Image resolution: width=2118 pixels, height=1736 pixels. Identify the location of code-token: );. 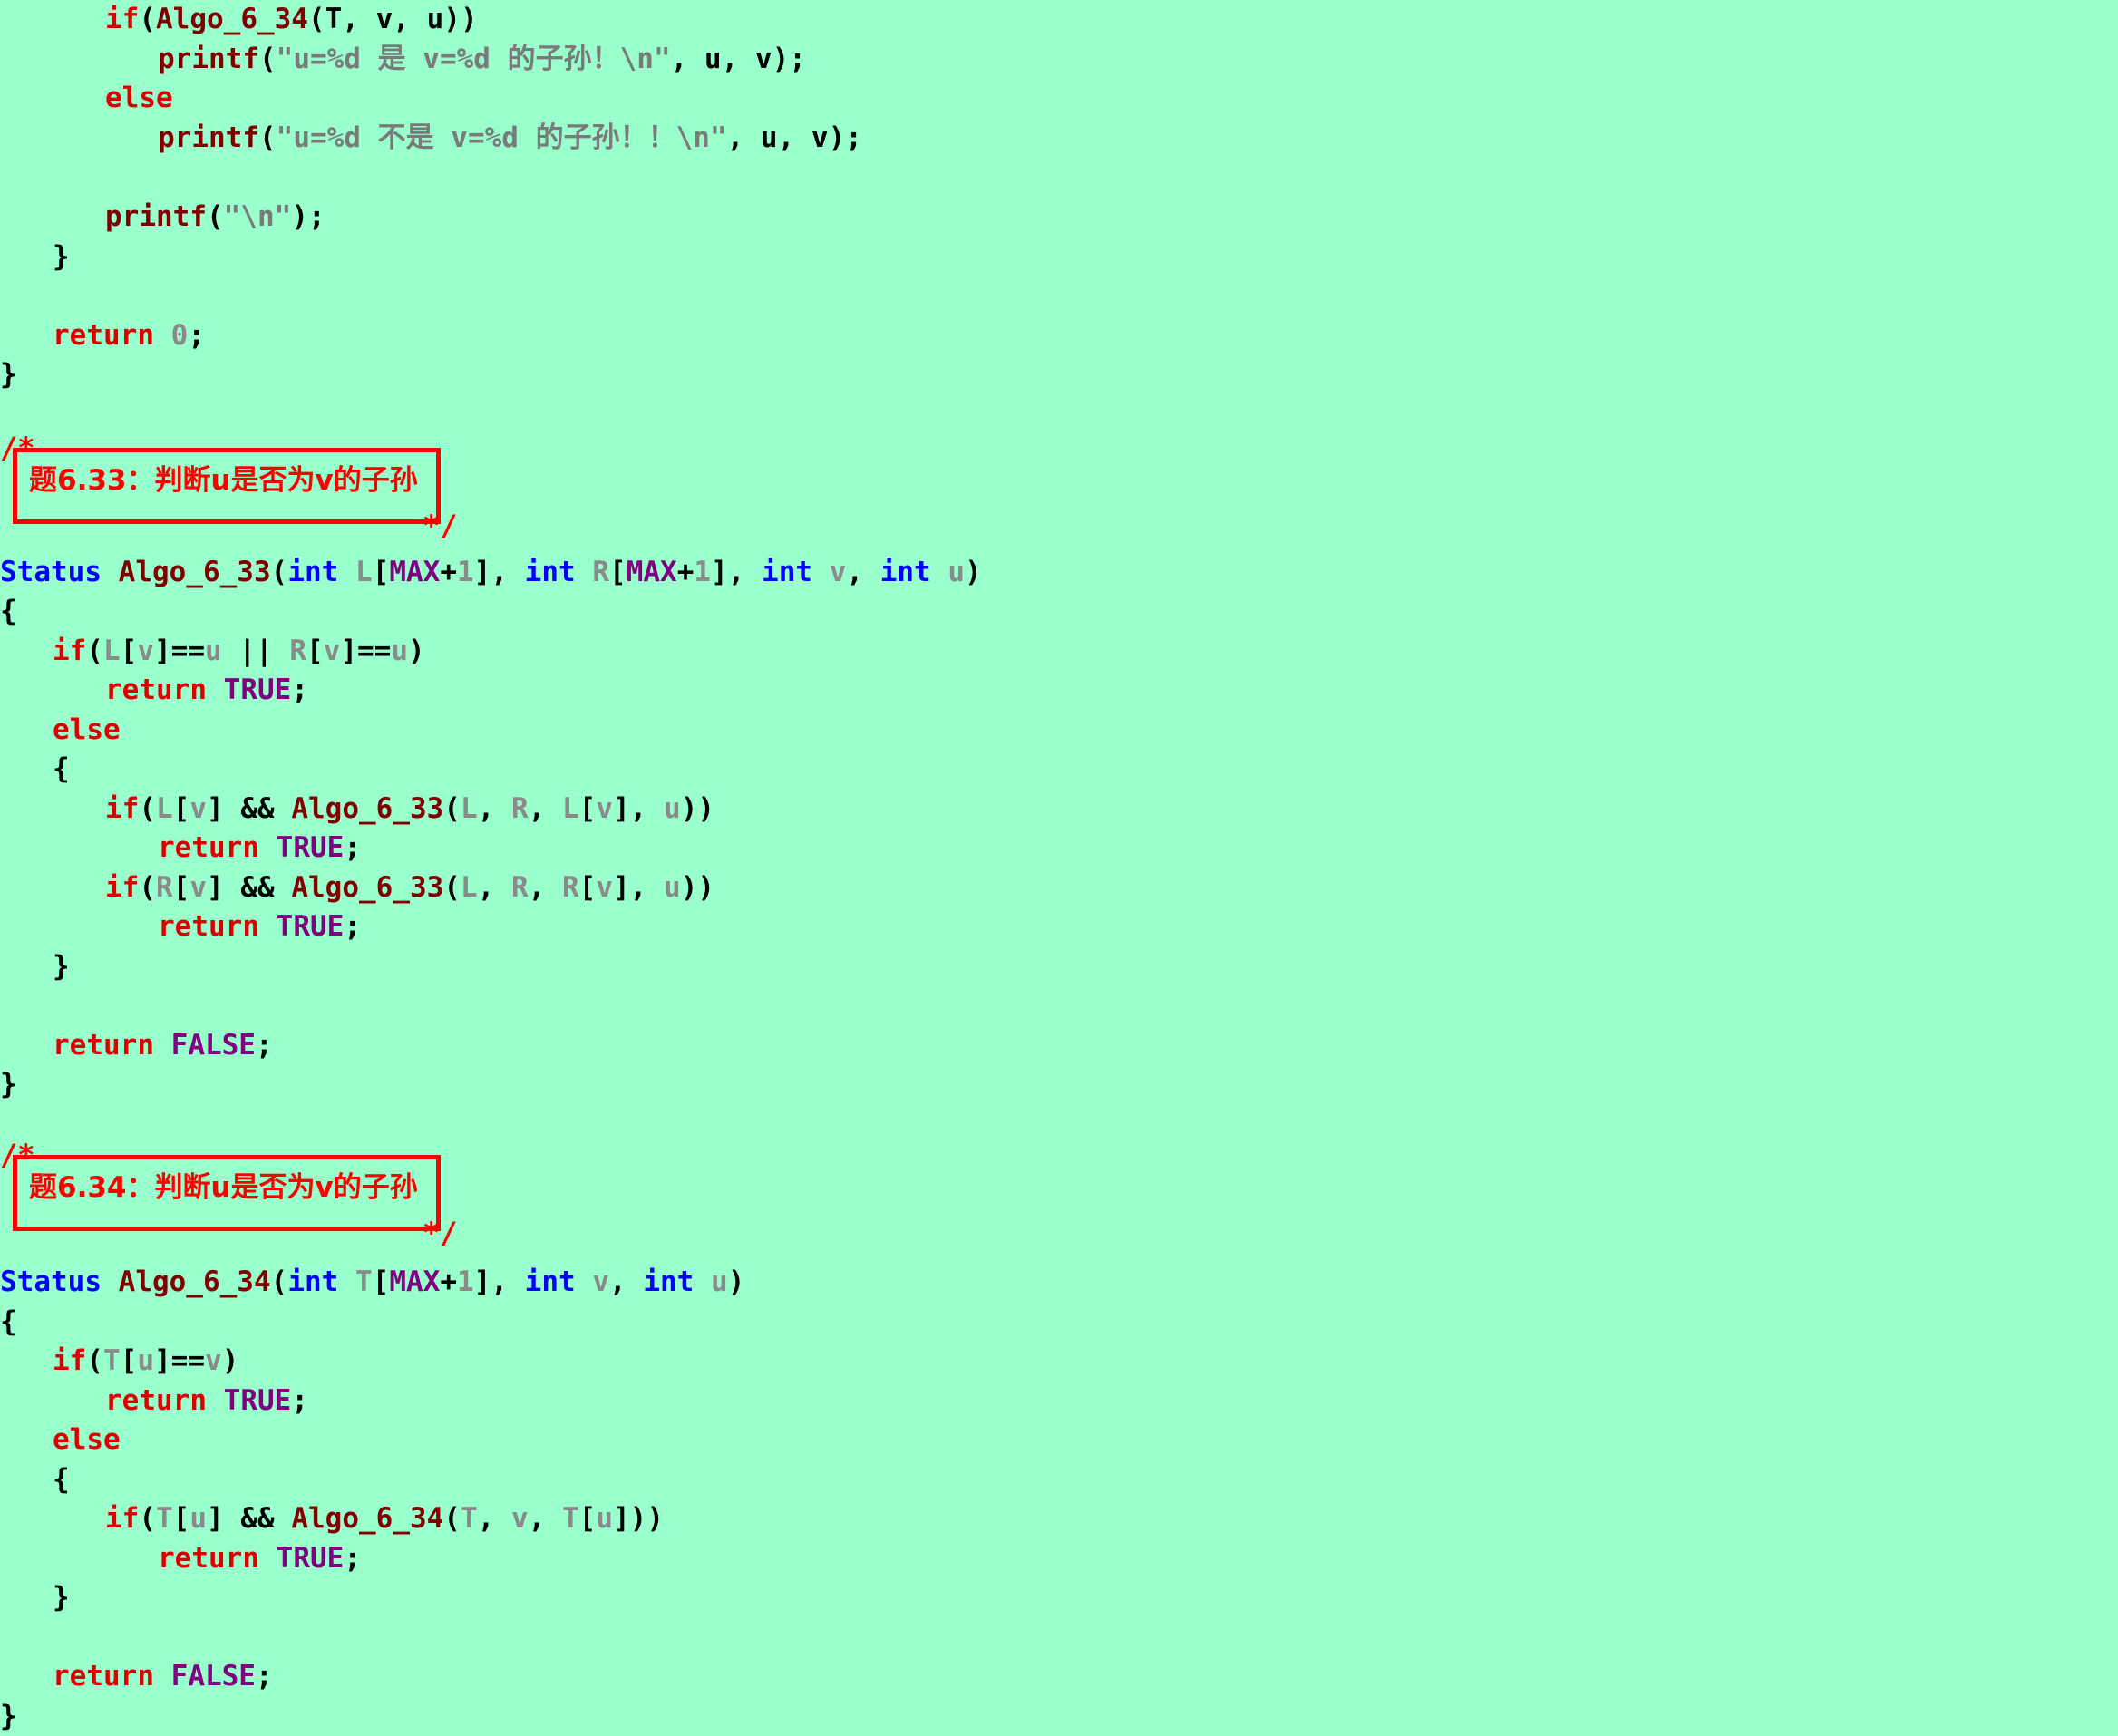
(308, 216).